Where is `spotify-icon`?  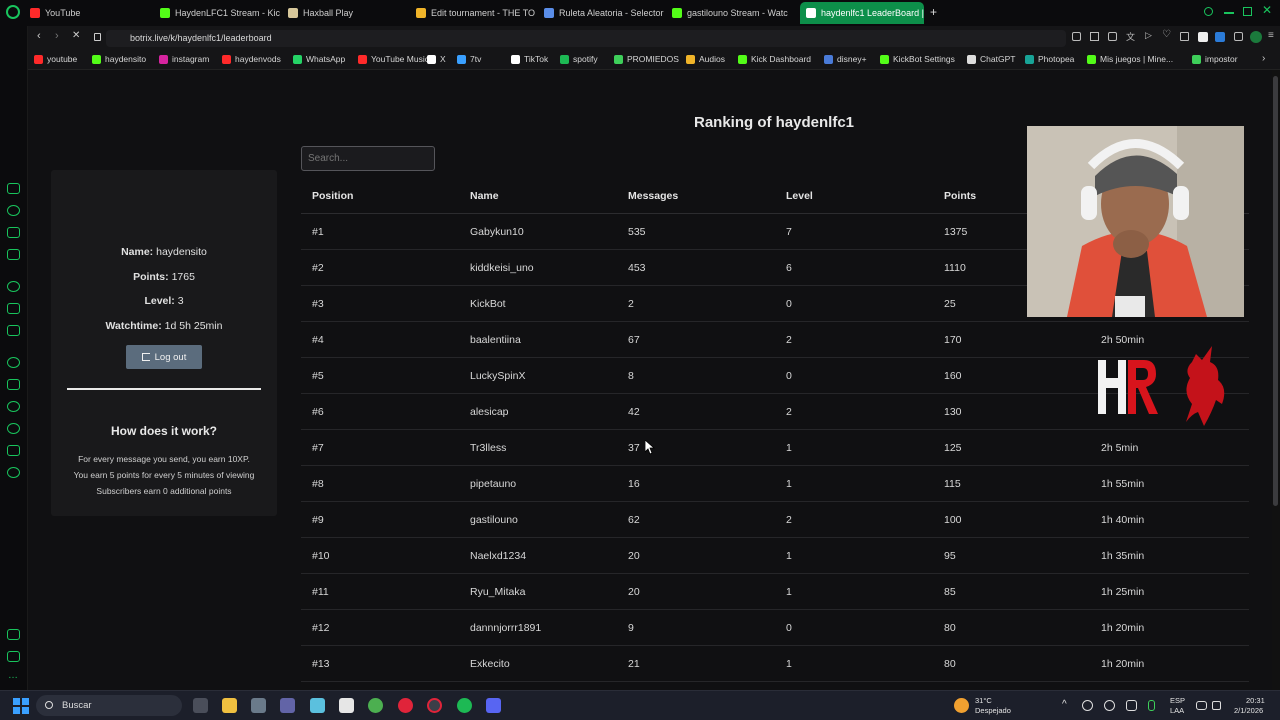
spotify-icon is located at coordinates (464, 705).